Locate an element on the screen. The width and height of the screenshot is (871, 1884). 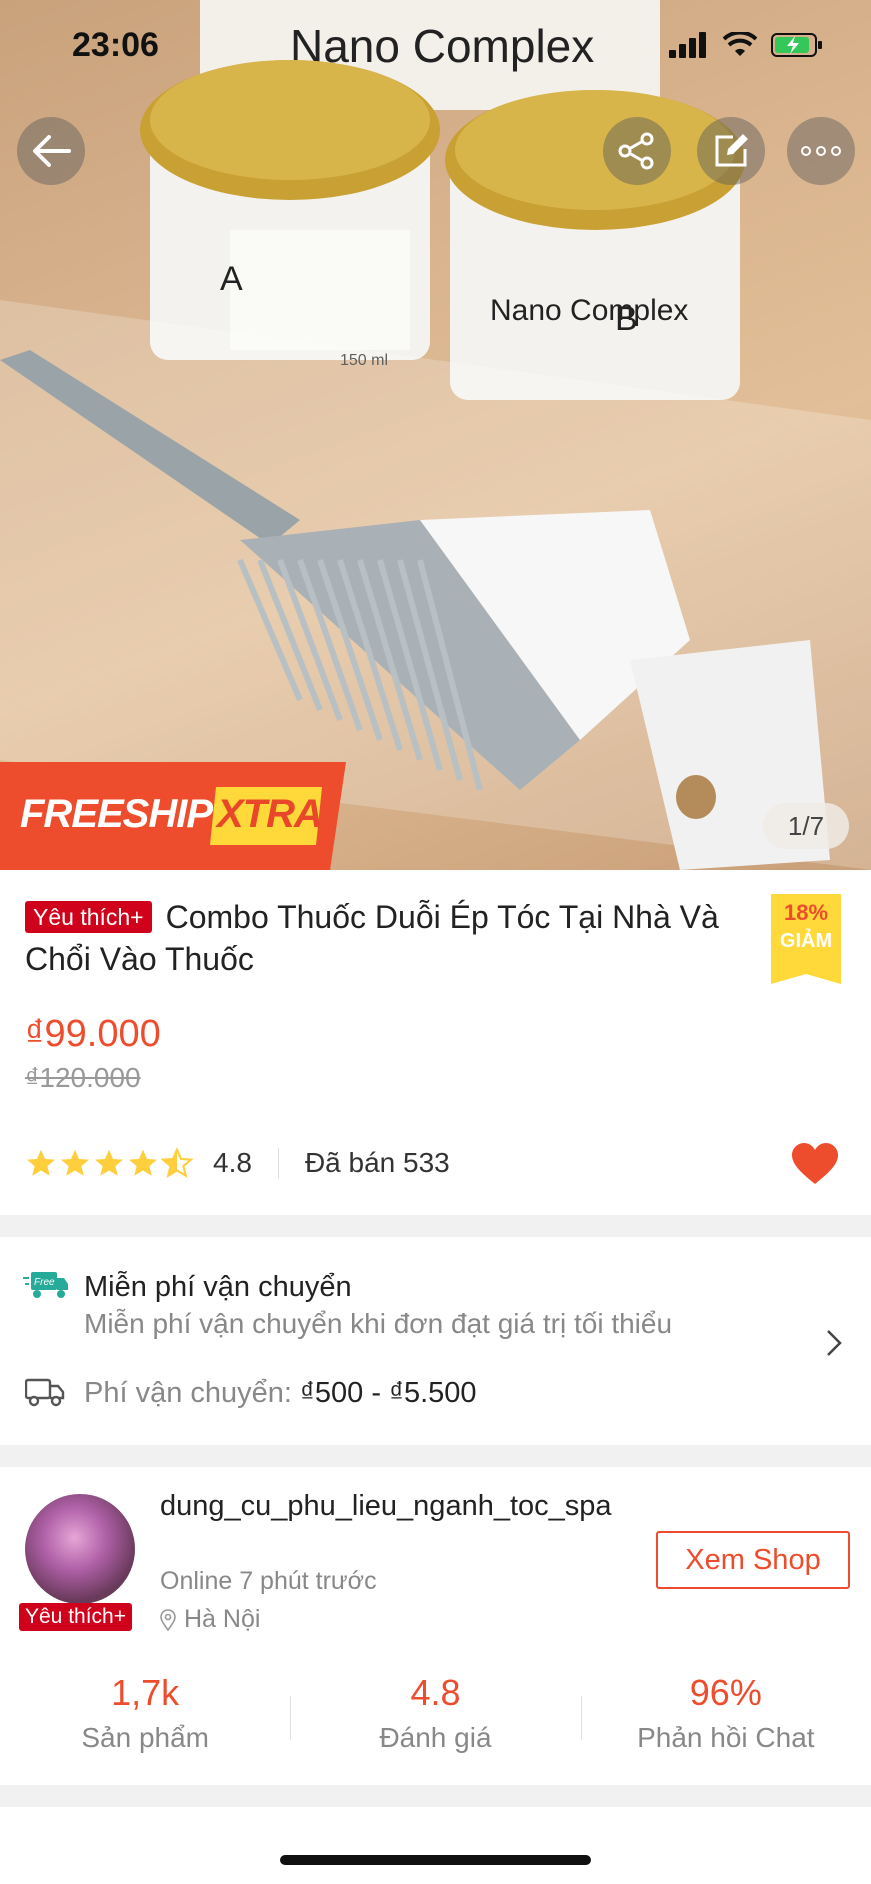
shipping-fee: Phí vận chuyển: ₫500 - ₫5.500 is located at coordinates (280, 1393).